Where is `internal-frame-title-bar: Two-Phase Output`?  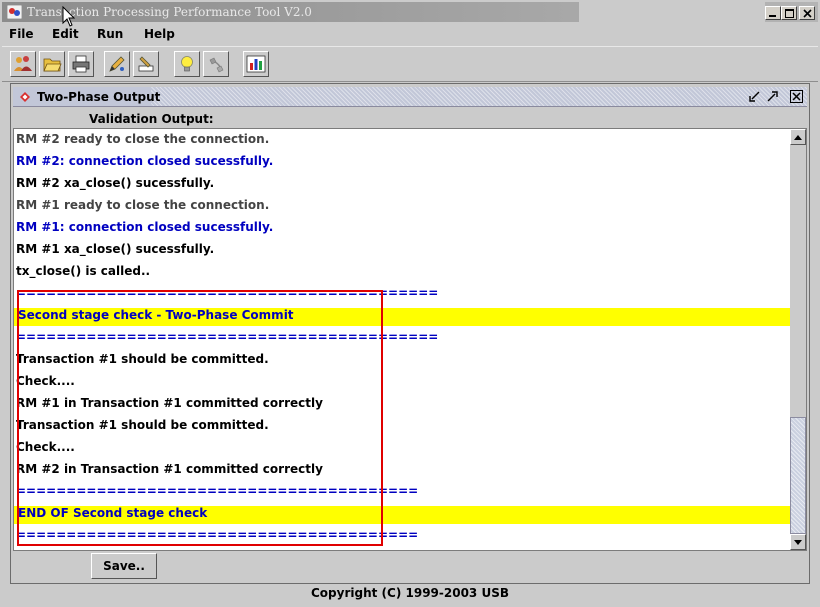
internal-frame-title-bar: Two-Phase Output is located at coordinates (410, 97).